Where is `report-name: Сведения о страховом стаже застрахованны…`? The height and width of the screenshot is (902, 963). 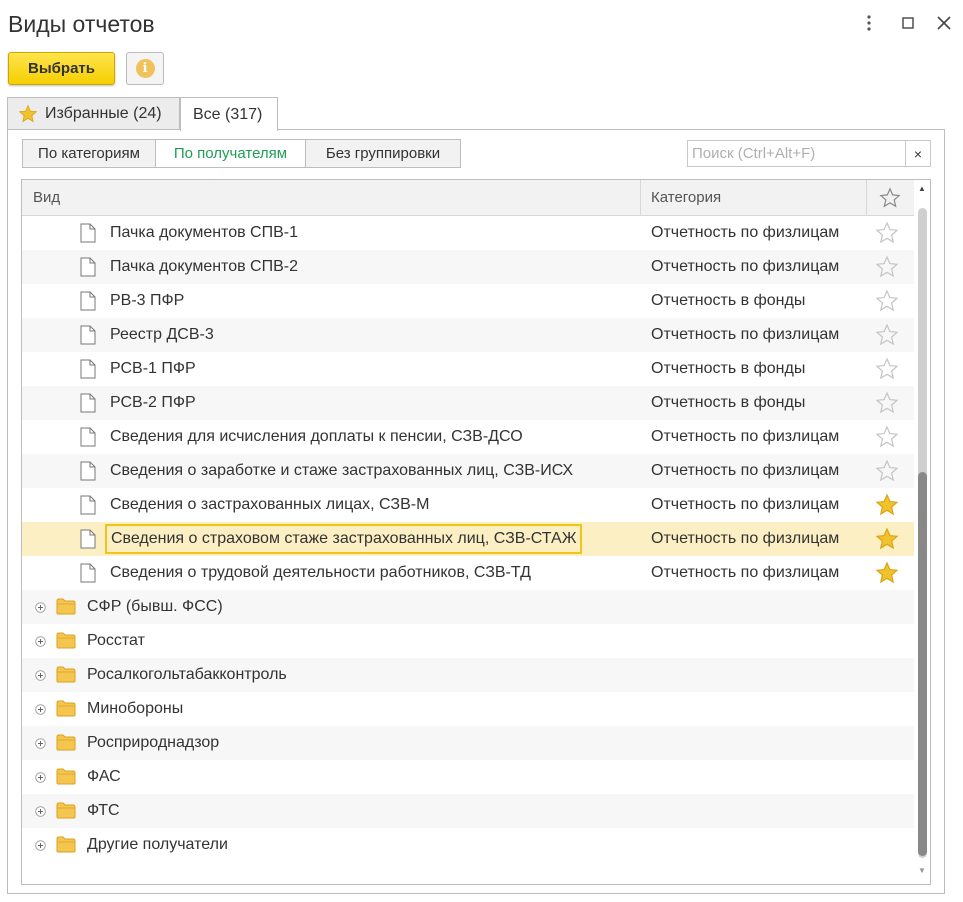
report-name: Сведения о страховом стаже застрахованны… is located at coordinates (344, 539).